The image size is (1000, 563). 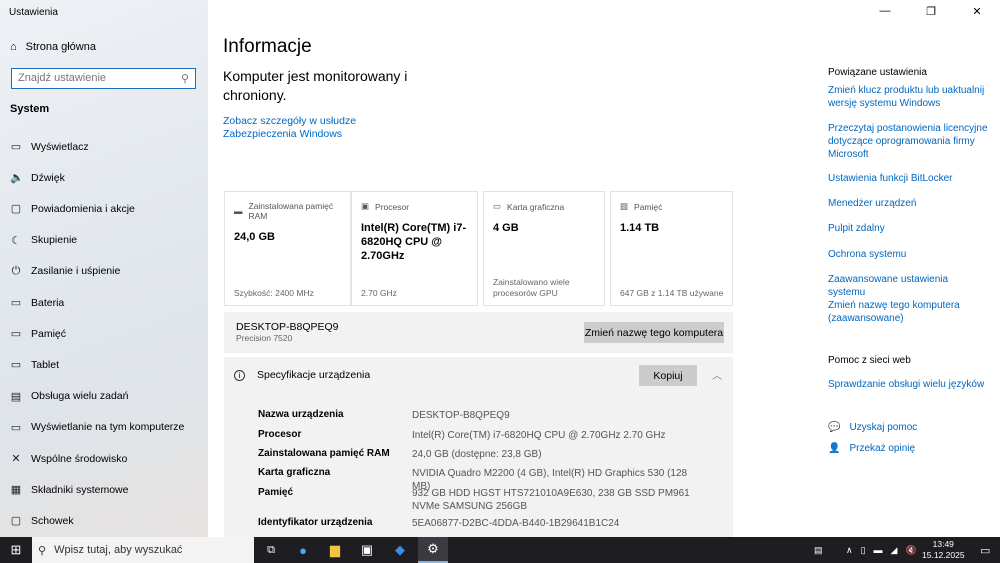 What do you see at coordinates (72, 209) in the screenshot?
I see `sidebar-item: ▢ Powiadomienia i akcje` at bounding box center [72, 209].